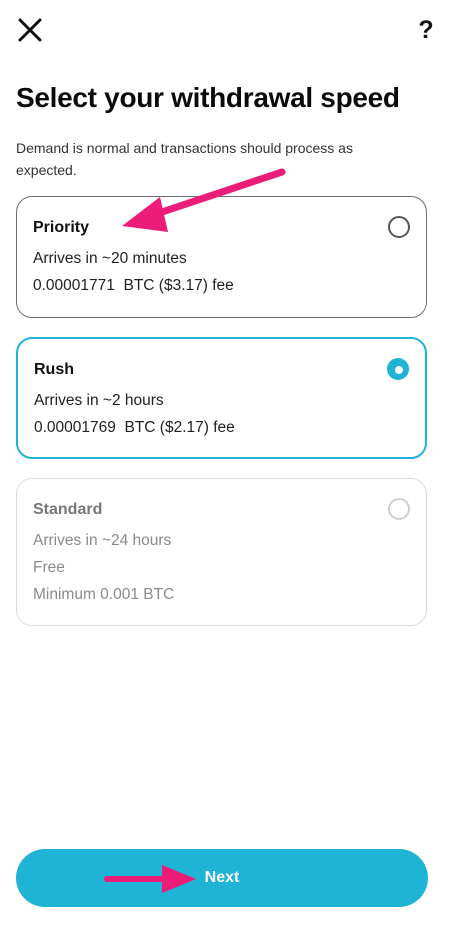 The image size is (456, 943). What do you see at coordinates (399, 227) in the screenshot?
I see `option-priority-radio` at bounding box center [399, 227].